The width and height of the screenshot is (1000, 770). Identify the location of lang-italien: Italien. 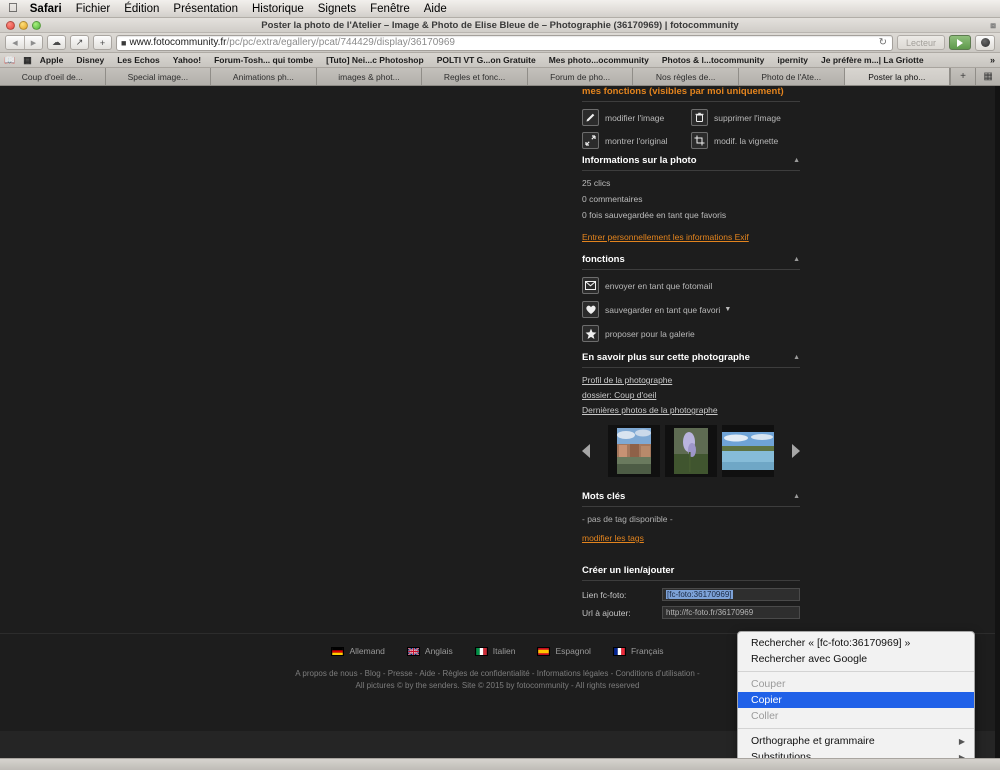
(494, 651).